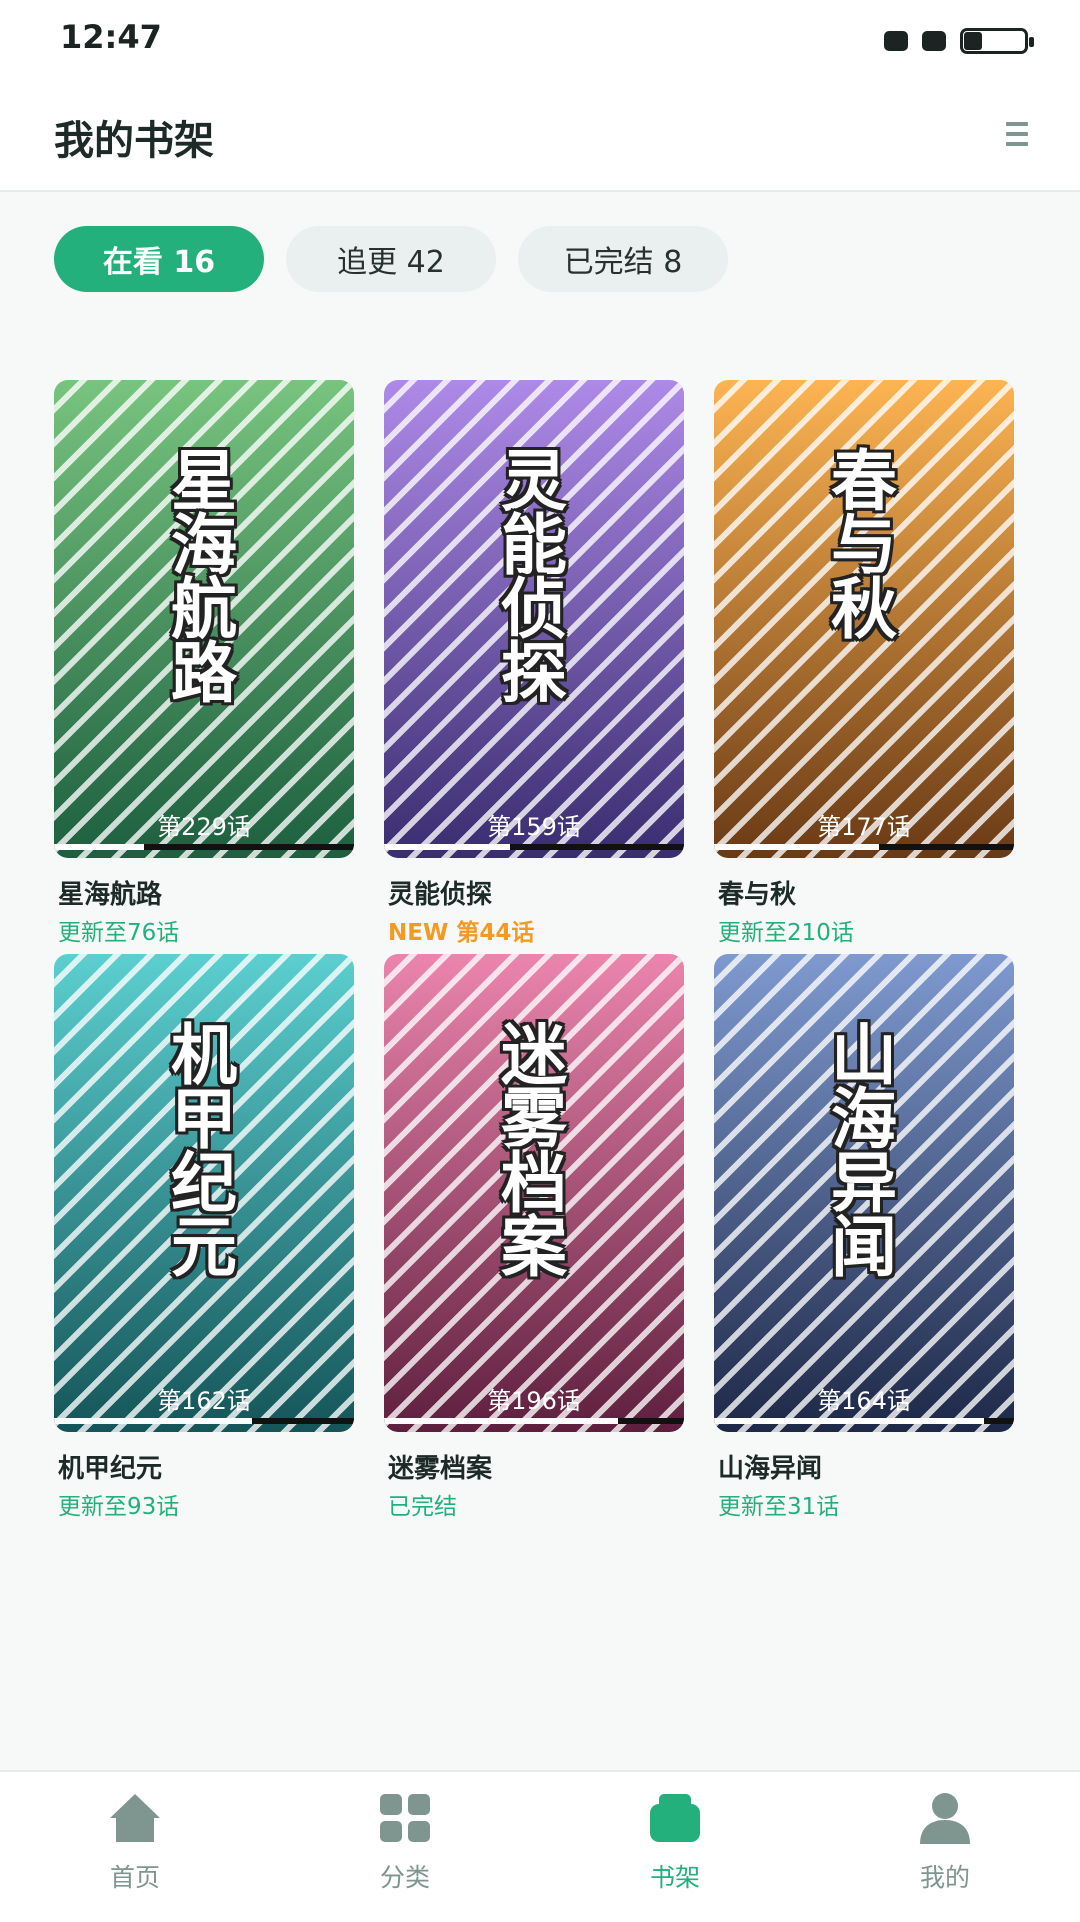  Describe the element at coordinates (534, 1401) in the screenshot. I see `cover-episode: 第196话` at that location.